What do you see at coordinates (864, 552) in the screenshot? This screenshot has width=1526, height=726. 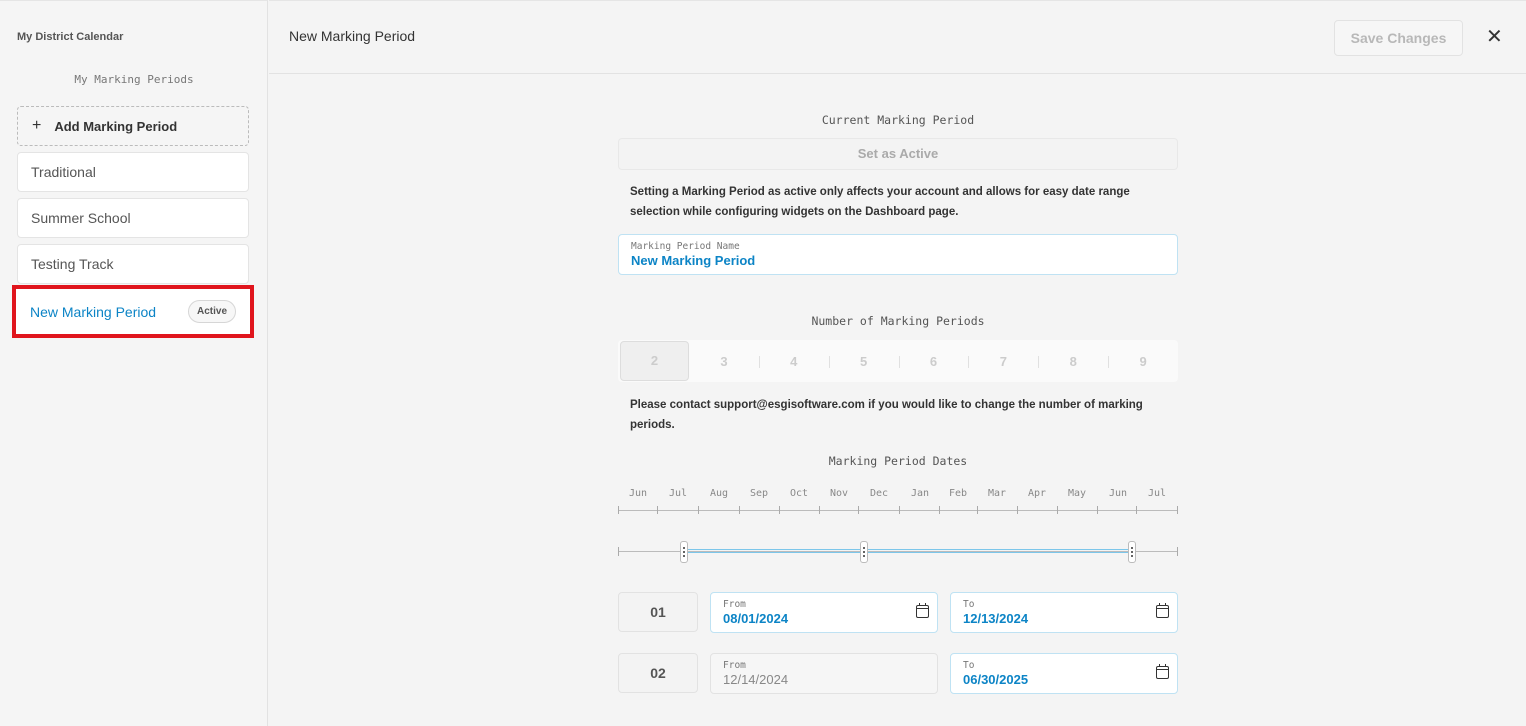 I see `range-handle-middle` at bounding box center [864, 552].